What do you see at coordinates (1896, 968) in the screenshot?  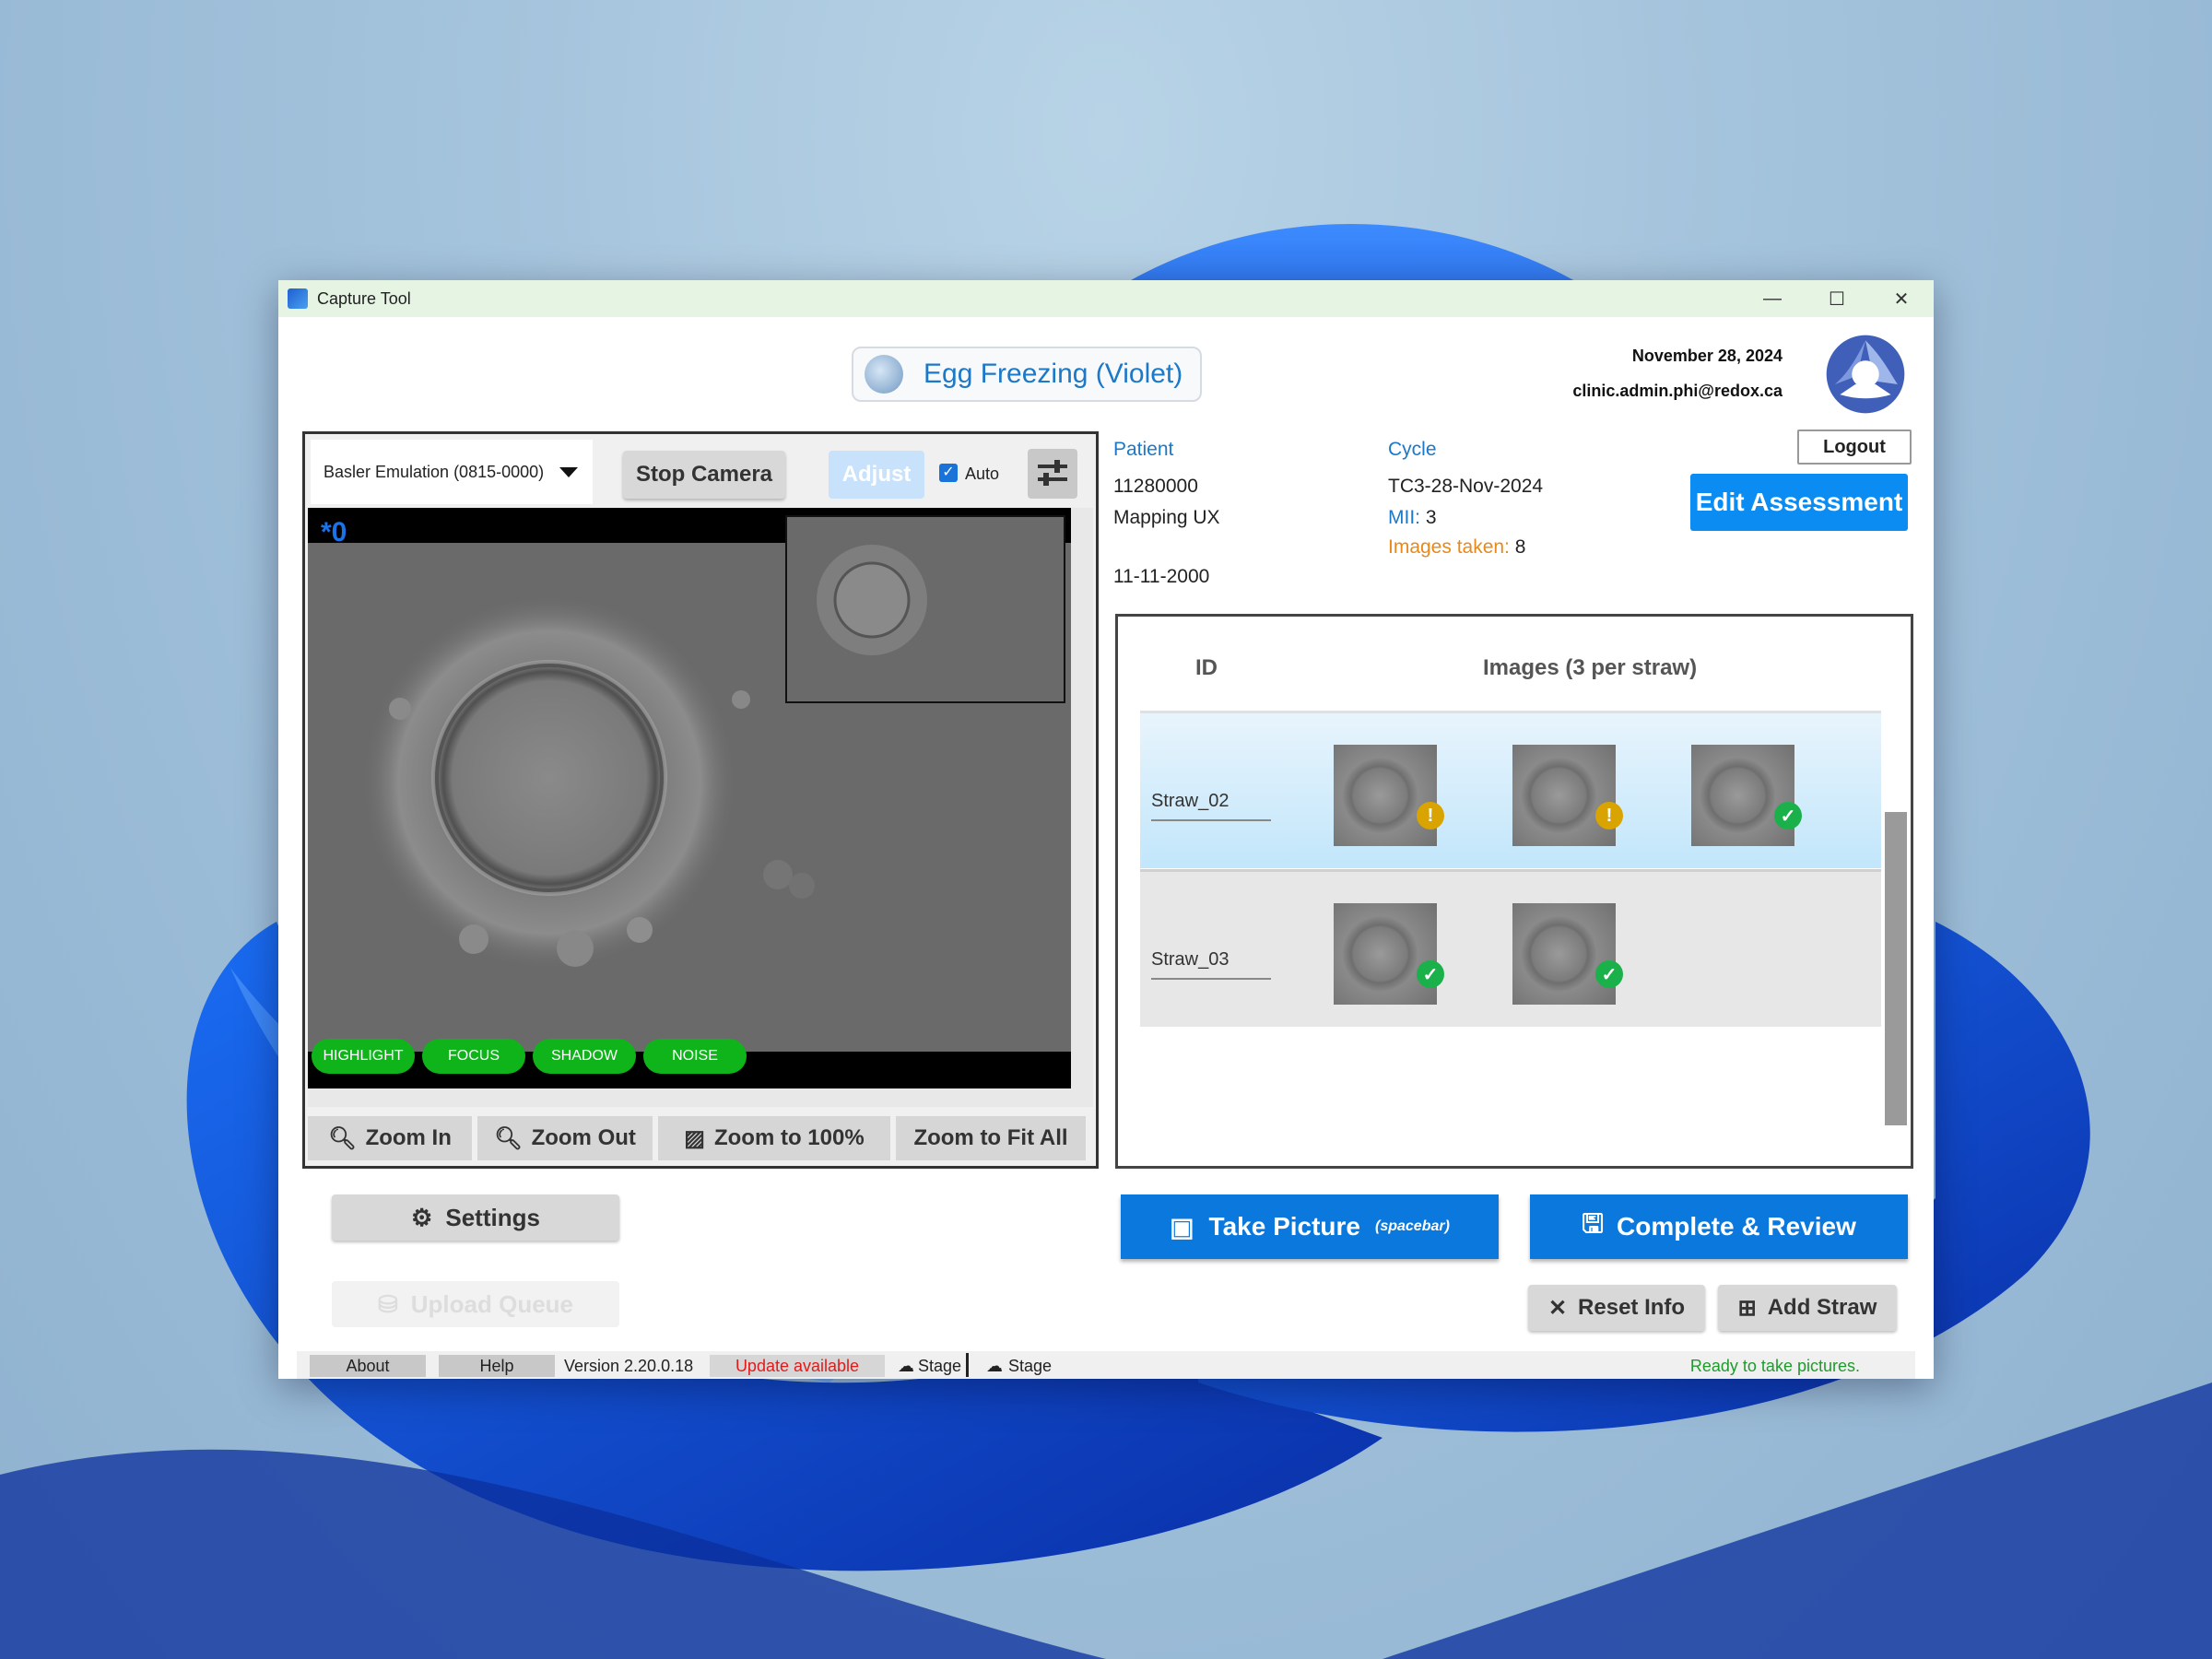 I see `table-scrollbar-thumb` at bounding box center [1896, 968].